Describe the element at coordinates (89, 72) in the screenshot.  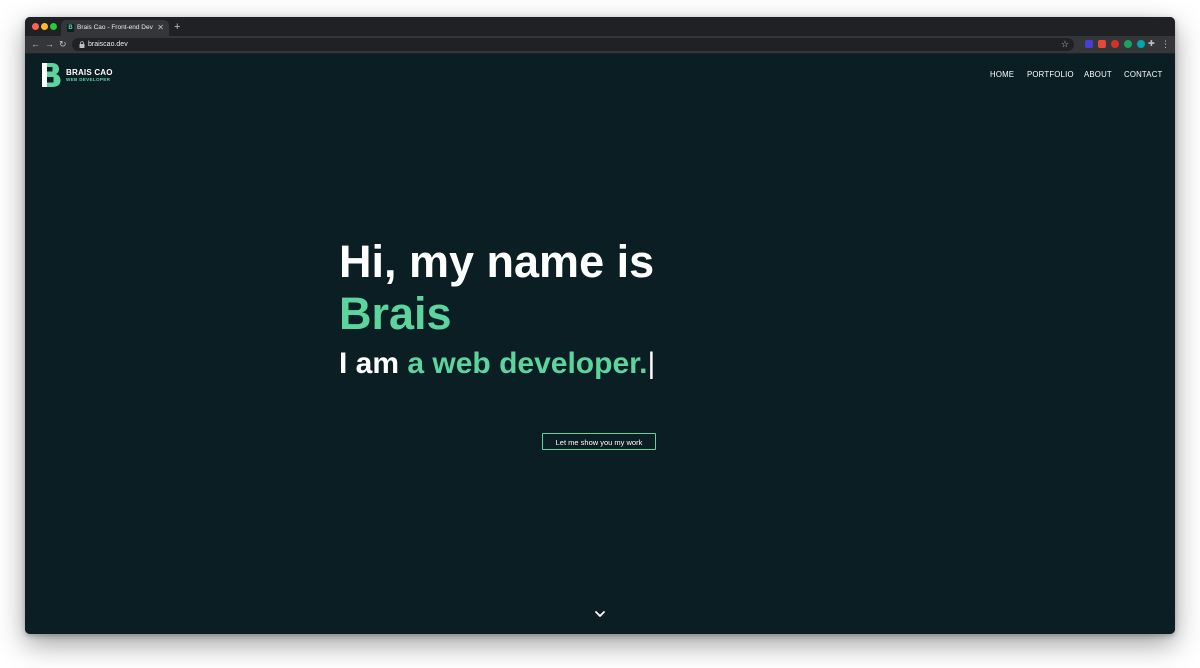
I see `logo-name: BRAIS CAO` at that location.